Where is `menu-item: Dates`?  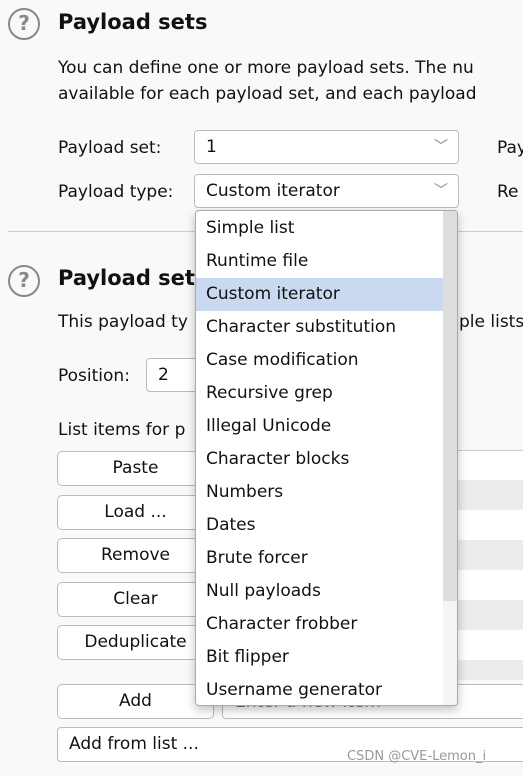 menu-item: Dates is located at coordinates (320, 525).